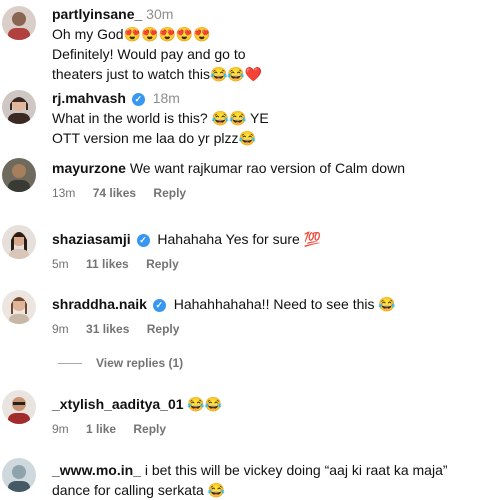 Image resolution: width=500 pixels, height=500 pixels. I want to click on comment-time: 18m, so click(166, 98).